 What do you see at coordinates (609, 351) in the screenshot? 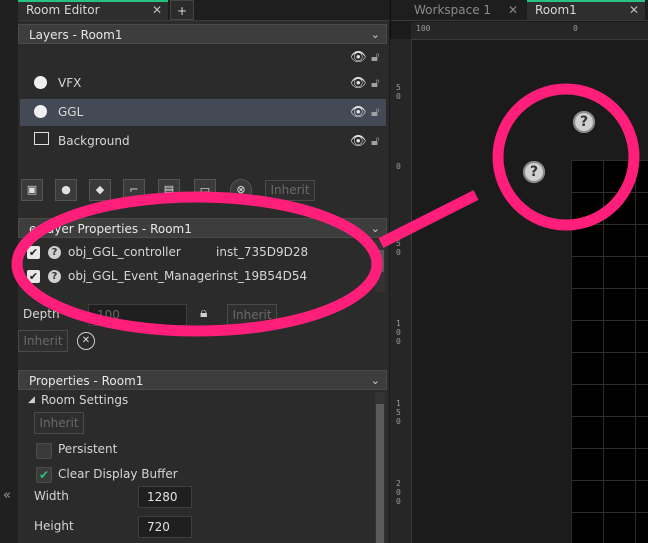
I see `room-canvas-grid` at bounding box center [609, 351].